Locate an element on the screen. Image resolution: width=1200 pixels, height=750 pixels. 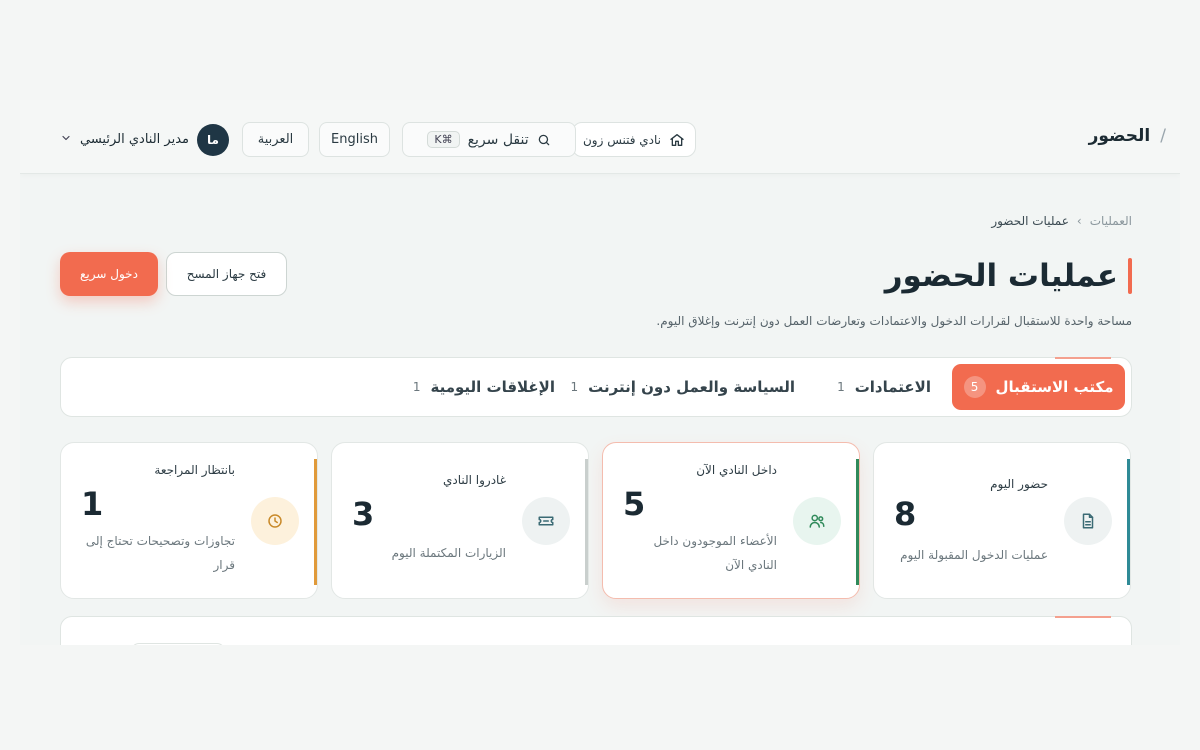
section-accent is located at coordinates (1083, 617).